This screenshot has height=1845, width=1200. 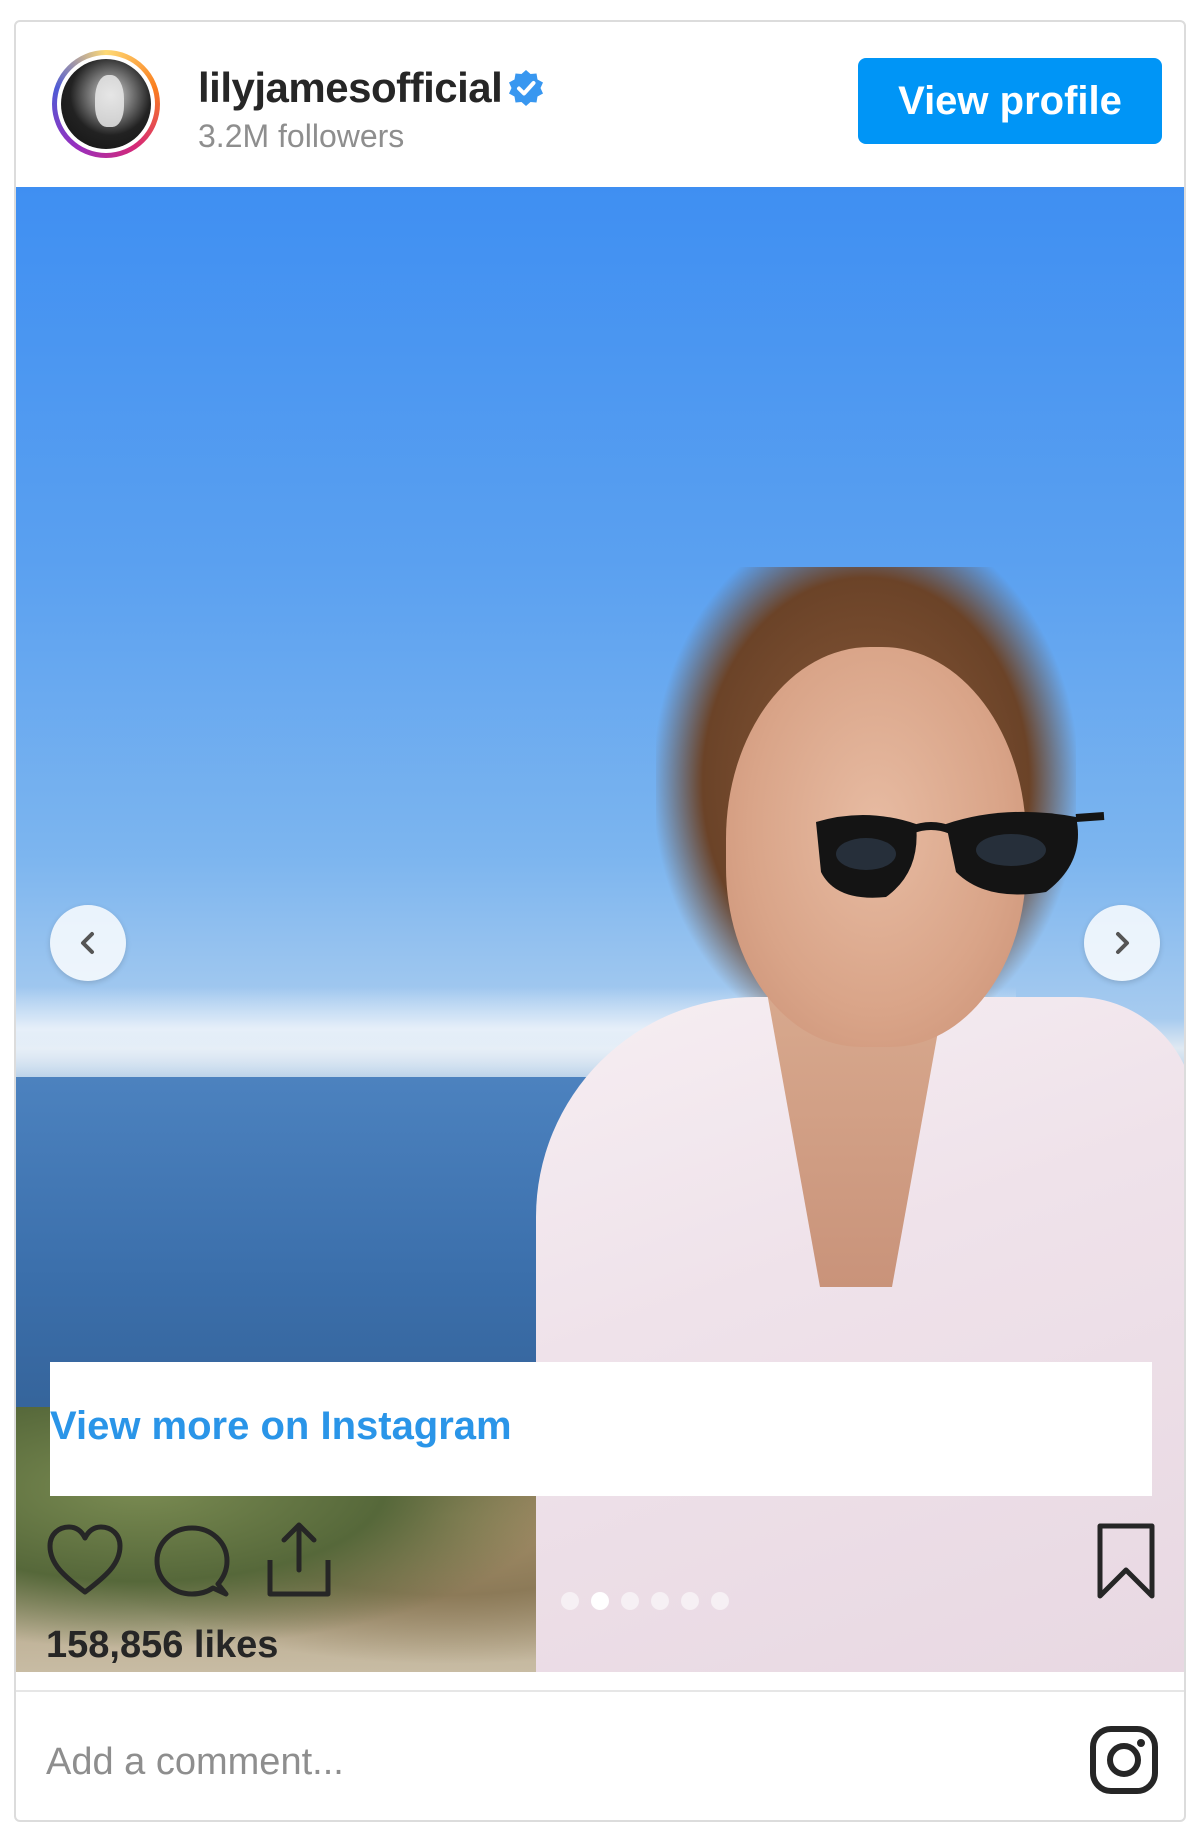 I want to click on comment-input, so click(x=496, y=1762).